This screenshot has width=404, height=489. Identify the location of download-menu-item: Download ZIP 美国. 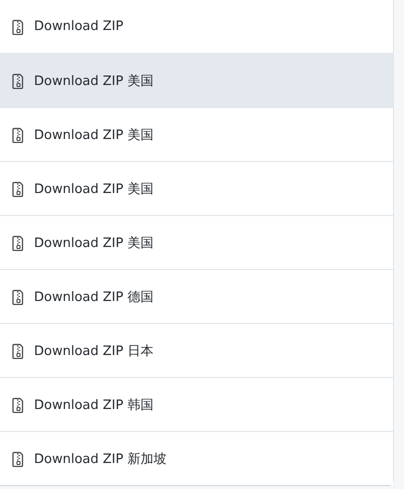
(196, 80).